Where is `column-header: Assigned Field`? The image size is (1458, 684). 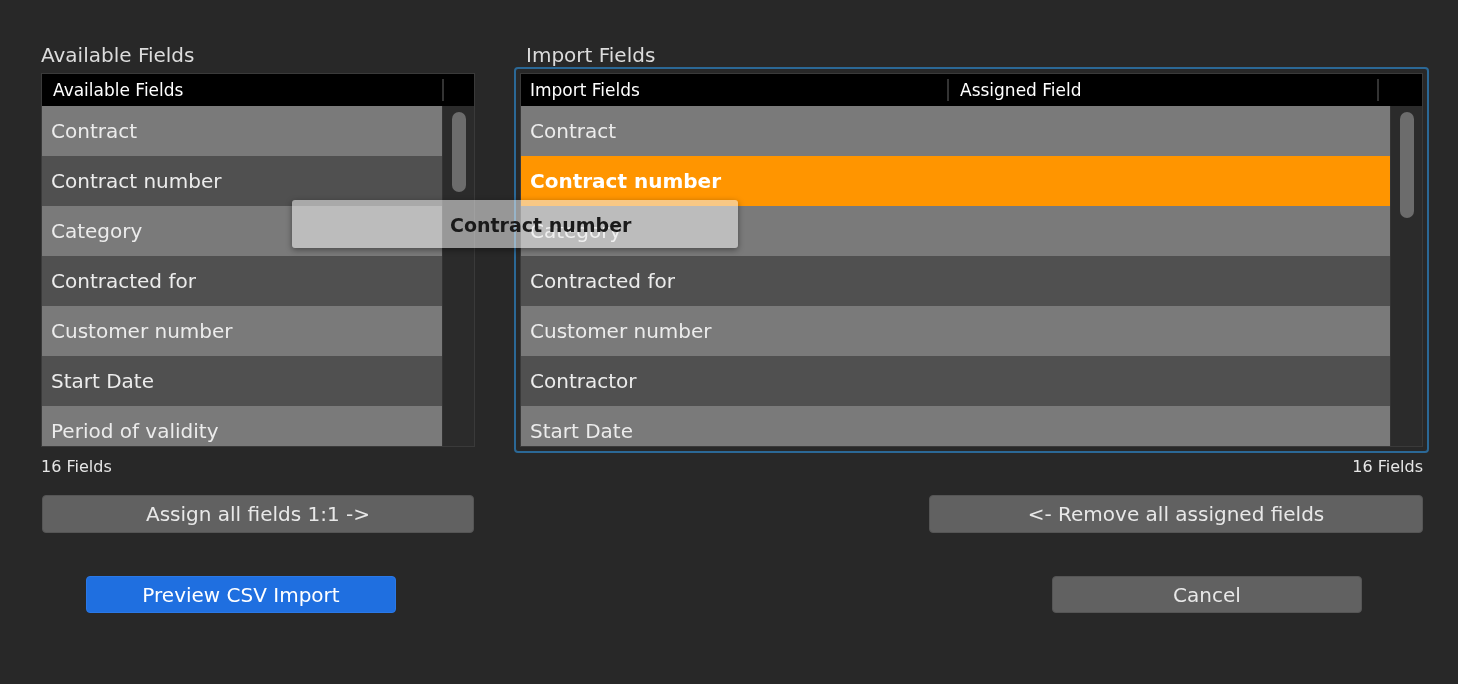
column-header: Assigned Field is located at coordinates (1164, 90).